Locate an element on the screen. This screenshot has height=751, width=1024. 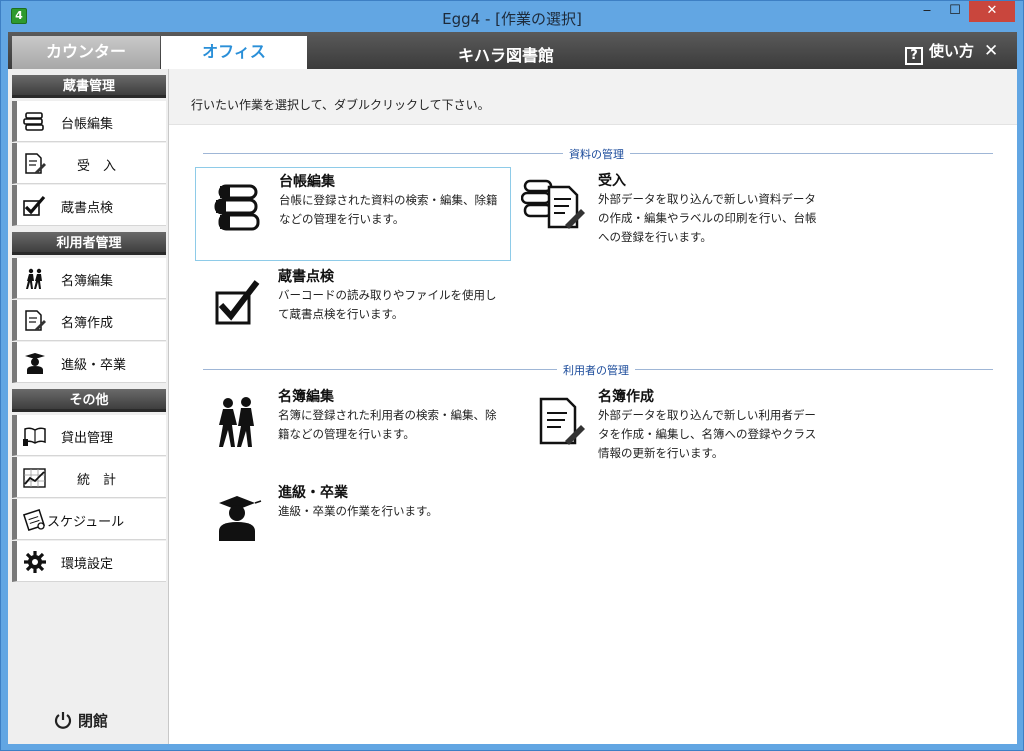
sidebar-item-meibo-edit: 名簿編集 is located at coordinates (89, 278).